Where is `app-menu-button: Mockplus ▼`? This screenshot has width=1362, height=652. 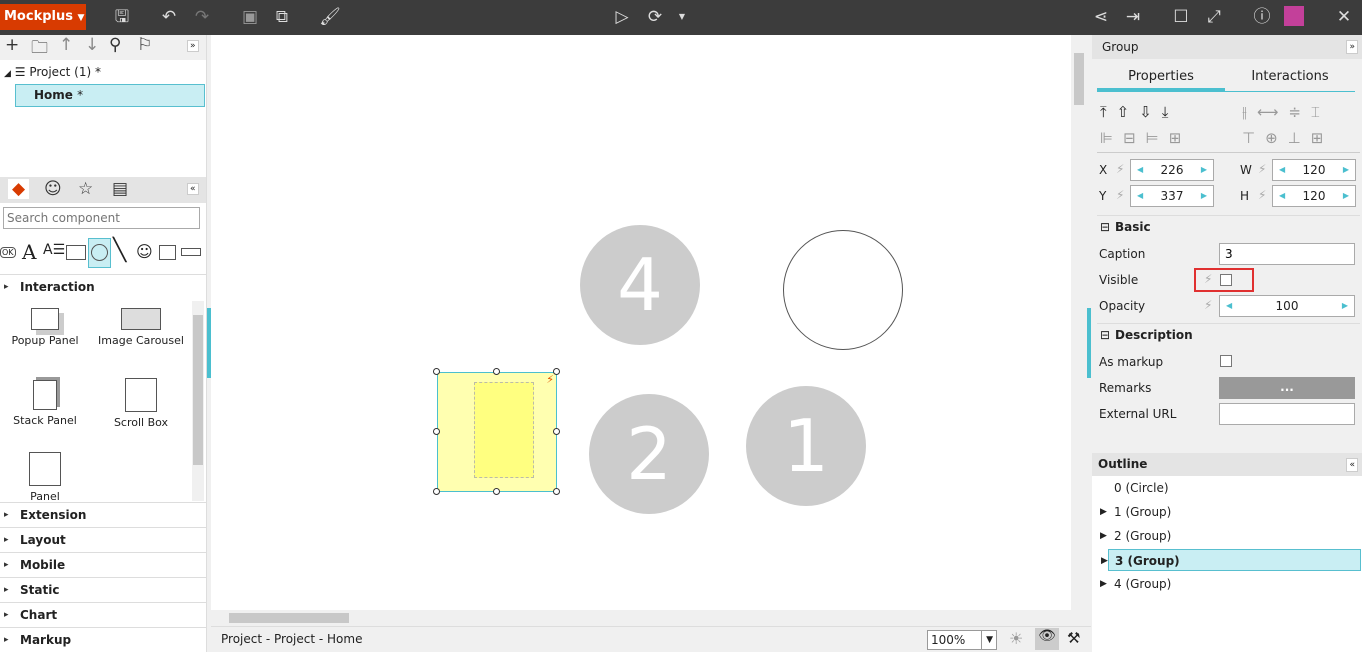
app-menu-button: Mockplus ▼ is located at coordinates (43, 17).